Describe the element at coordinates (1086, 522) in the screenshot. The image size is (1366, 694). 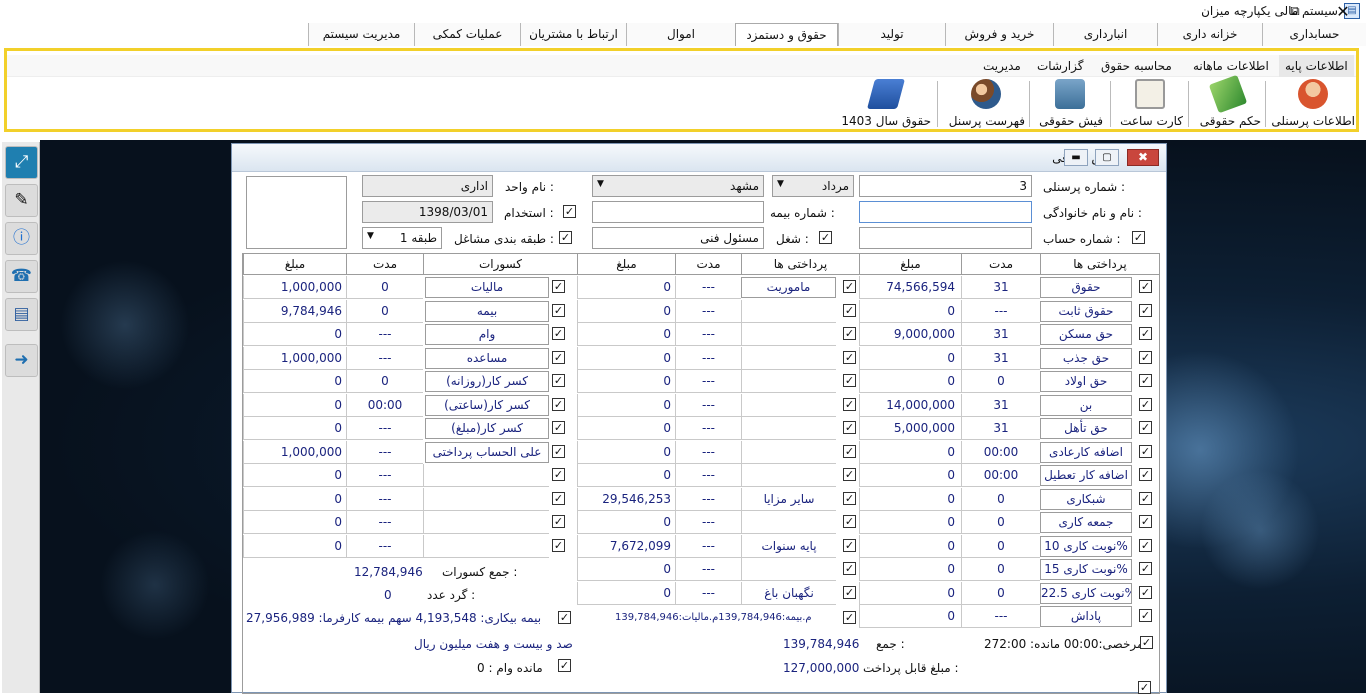
I see `pay-row-name: جمعه کاری` at that location.